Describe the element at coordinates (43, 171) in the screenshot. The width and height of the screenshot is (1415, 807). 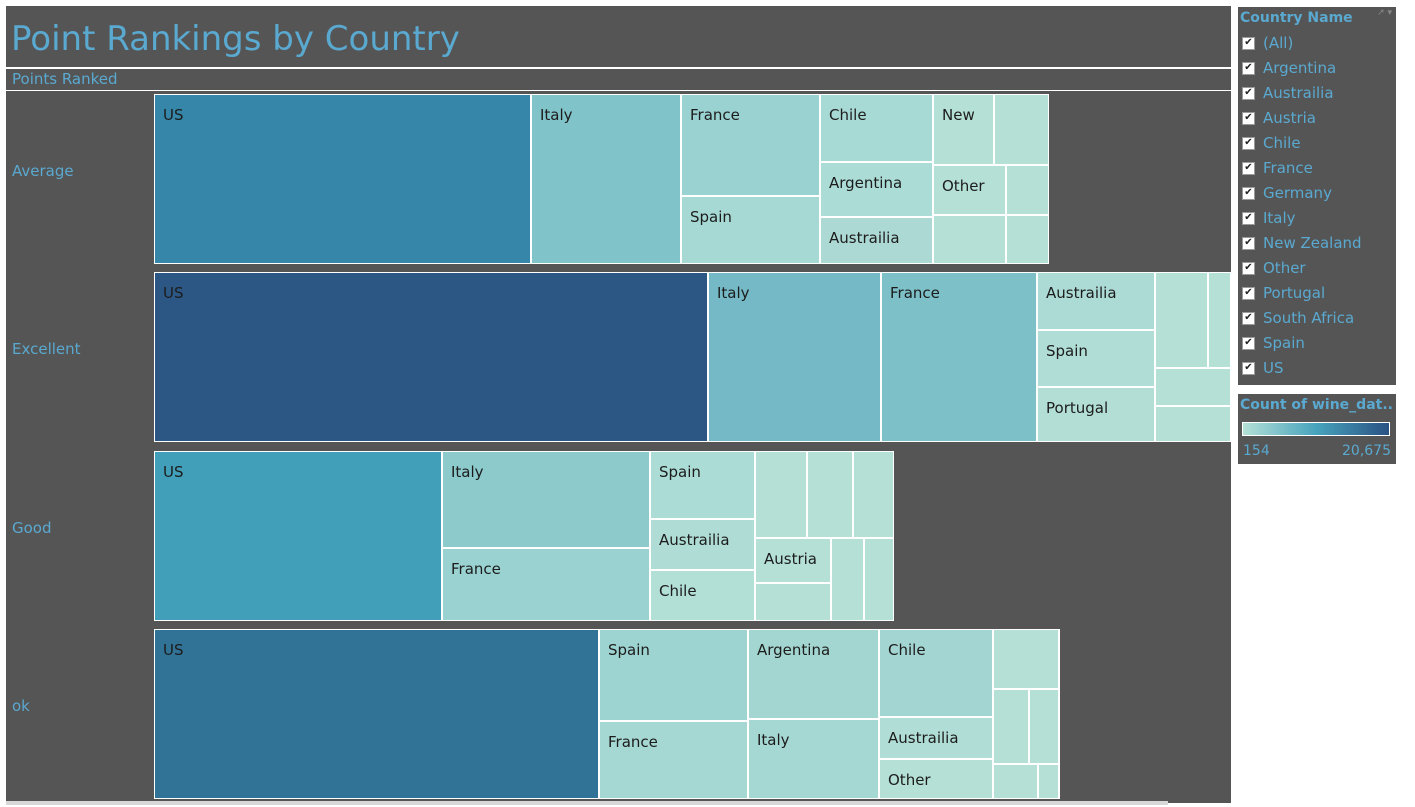
I see `row-label-average: Average` at that location.